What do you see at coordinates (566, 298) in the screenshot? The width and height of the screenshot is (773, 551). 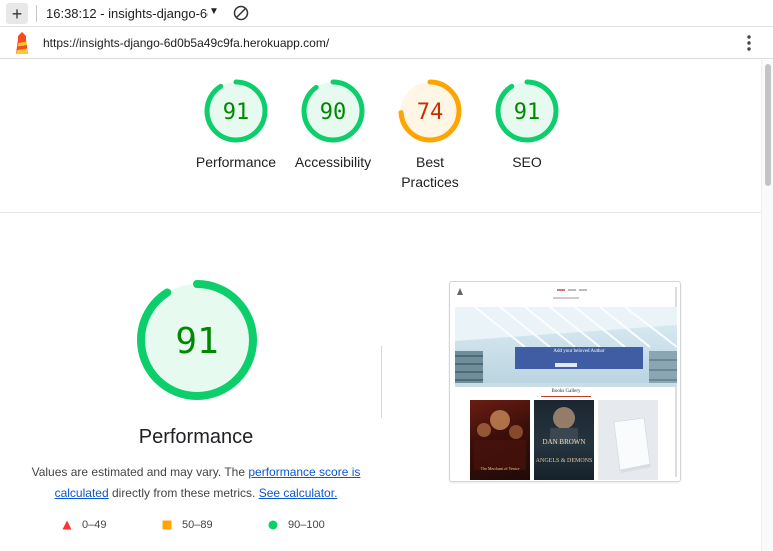 I see `nav-subtitle` at bounding box center [566, 298].